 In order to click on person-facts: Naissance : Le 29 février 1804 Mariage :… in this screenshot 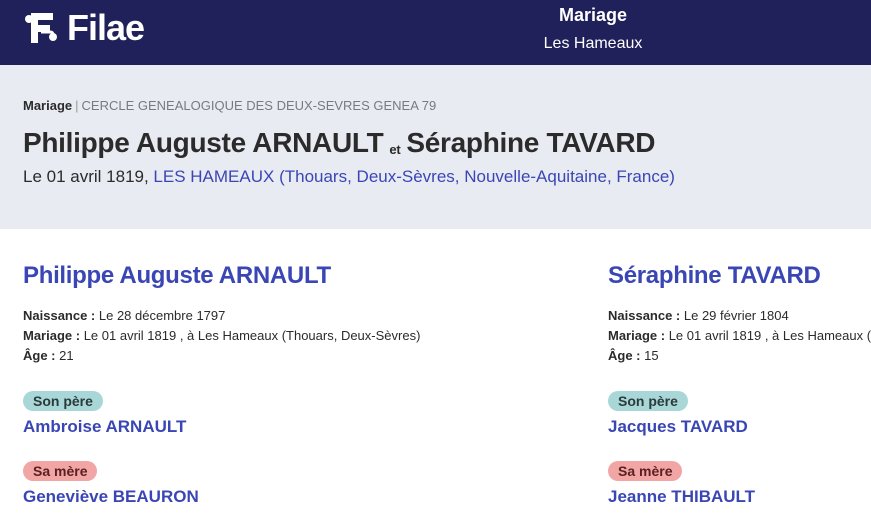, I will do `click(739, 336)`.